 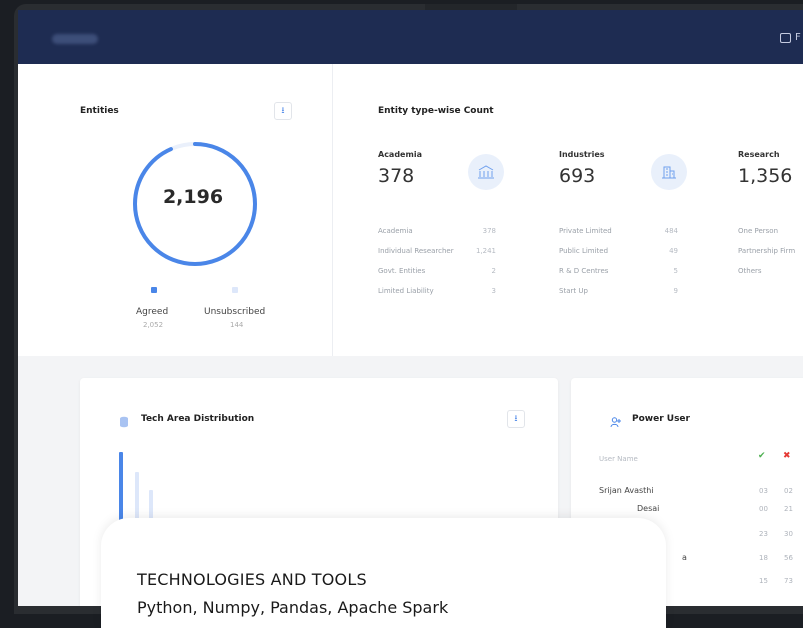 What do you see at coordinates (626, 490) in the screenshot?
I see `power-user-name: Srijan Avasthi` at bounding box center [626, 490].